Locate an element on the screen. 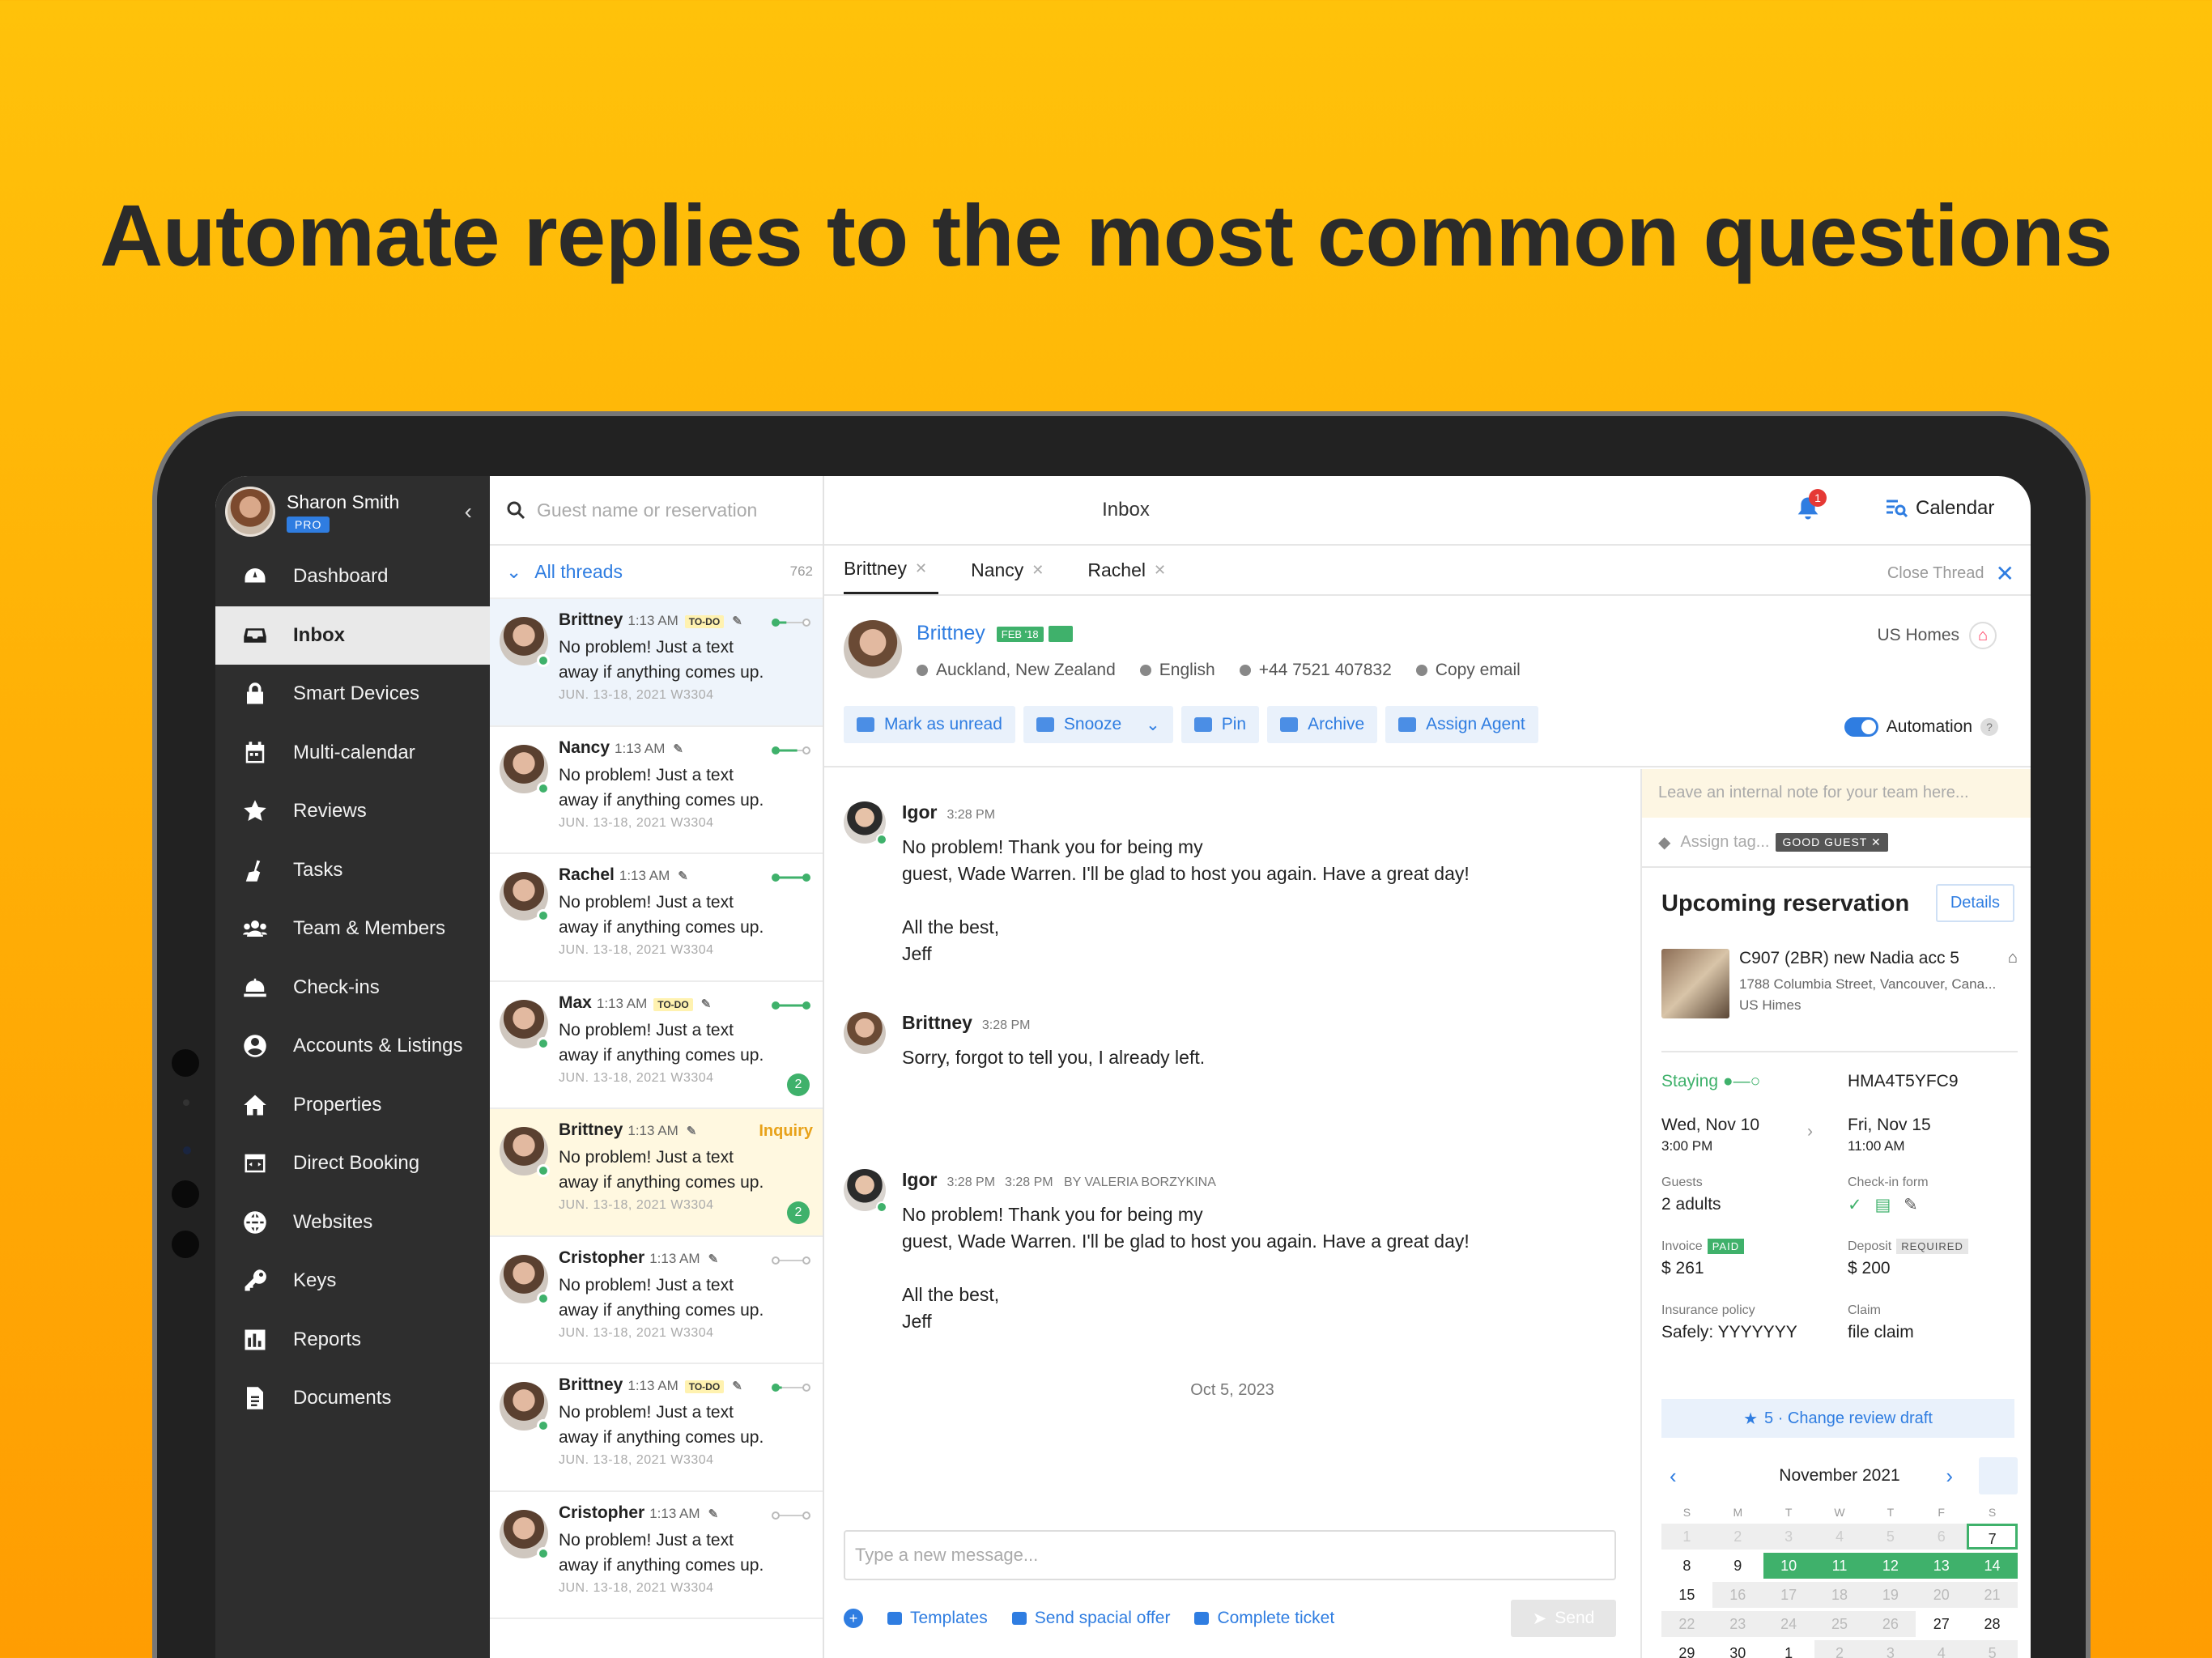 This screenshot has width=2212, height=1658. tab-brittney: Brittney ✕ is located at coordinates (892, 570).